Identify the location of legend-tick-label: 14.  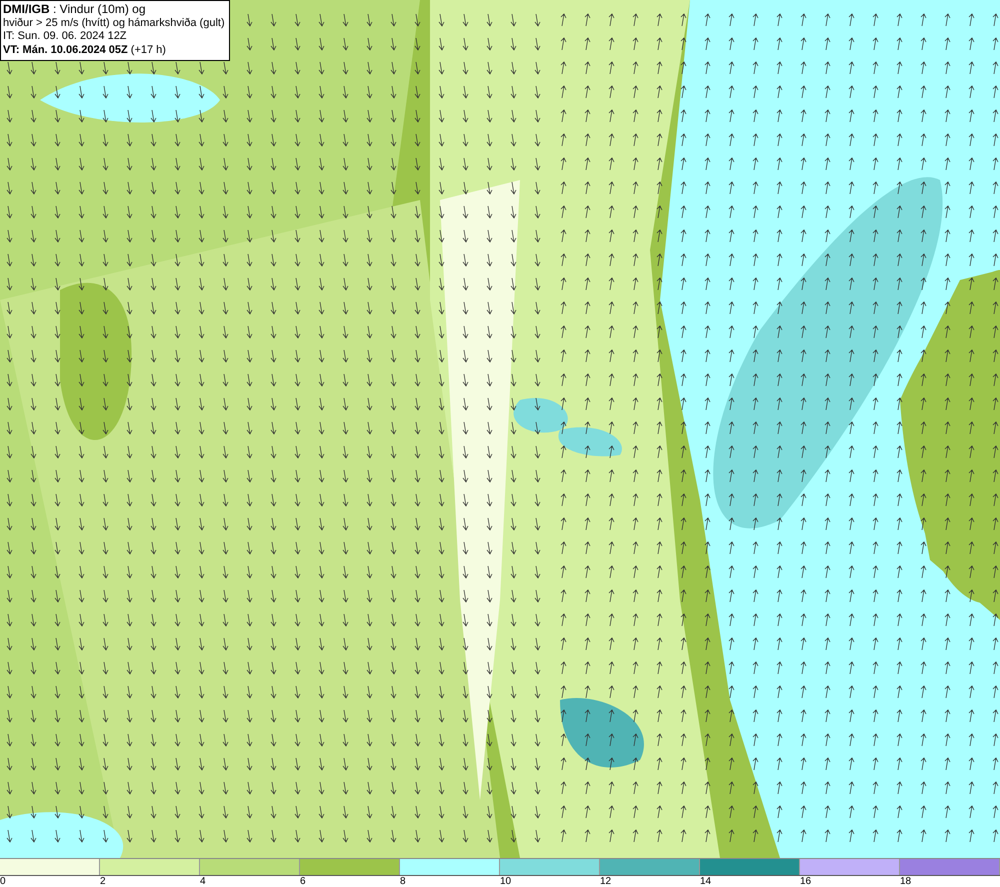
(706, 881).